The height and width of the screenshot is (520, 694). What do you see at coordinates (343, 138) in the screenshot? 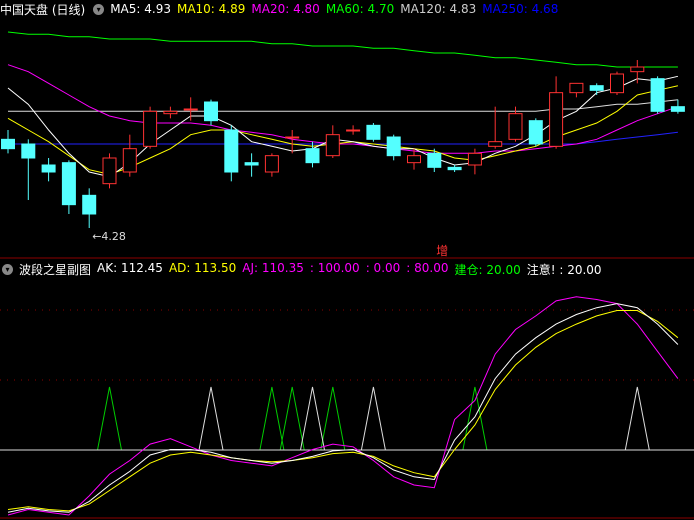
I see `ma250-line` at bounding box center [343, 138].